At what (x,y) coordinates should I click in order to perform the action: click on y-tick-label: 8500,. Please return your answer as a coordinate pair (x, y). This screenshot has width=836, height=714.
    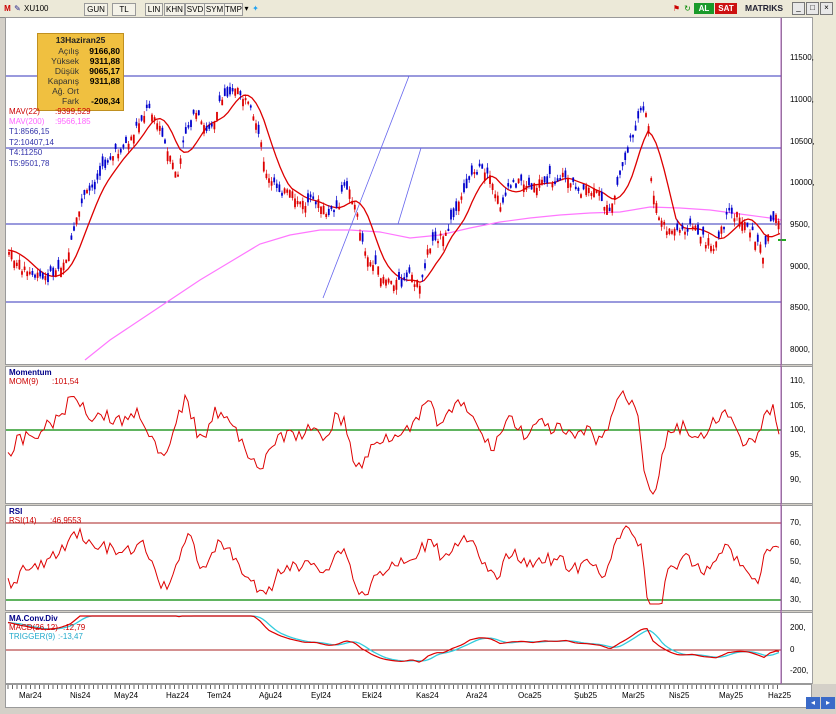
    Looking at the image, I should click on (800, 307).